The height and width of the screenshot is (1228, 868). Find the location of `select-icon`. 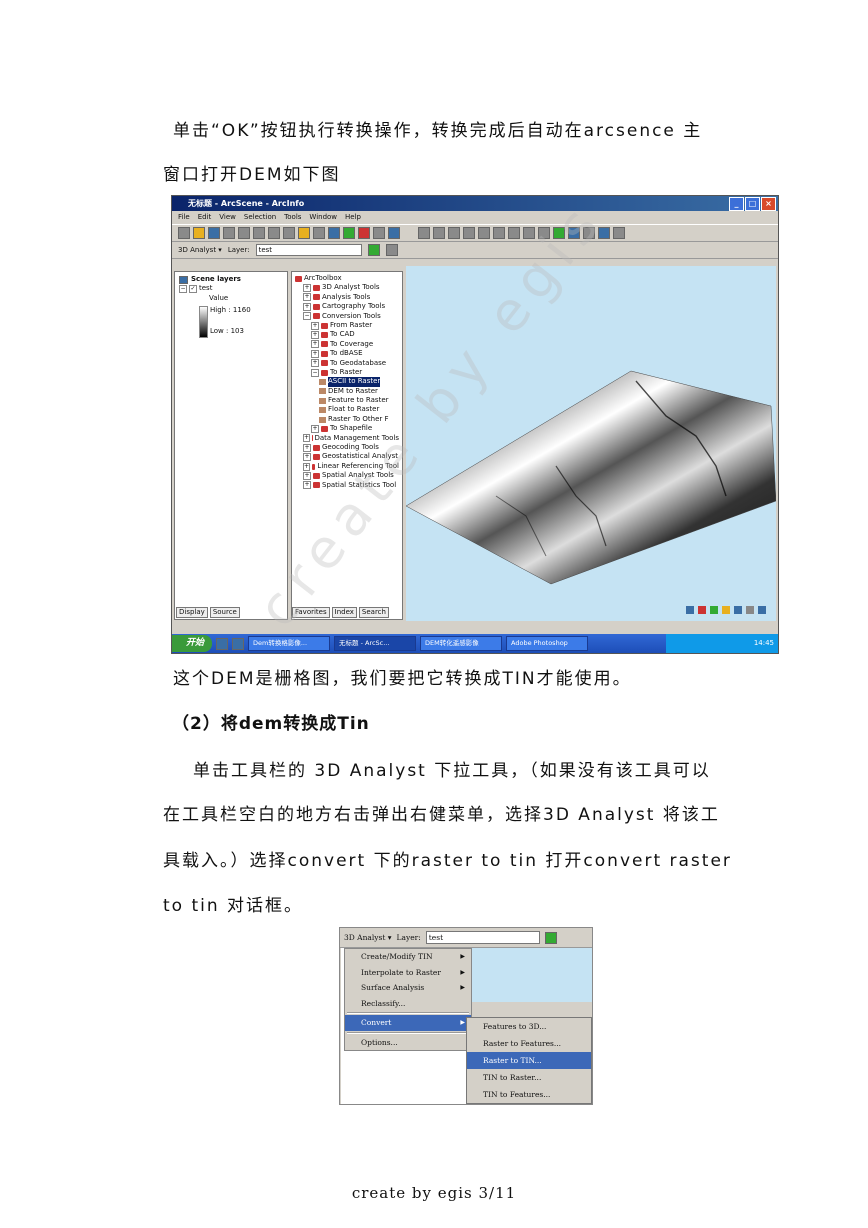

select-icon is located at coordinates (589, 233).